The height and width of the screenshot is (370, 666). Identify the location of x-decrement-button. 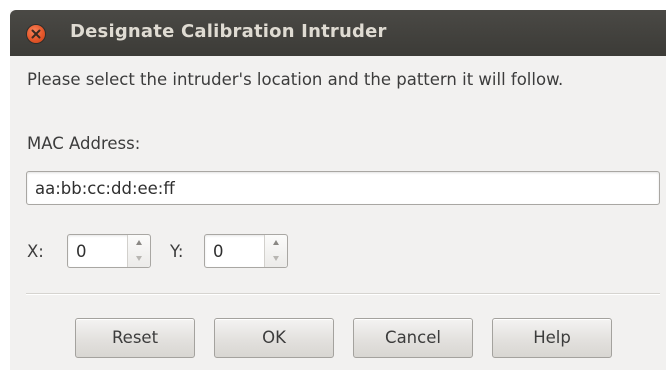
(139, 259).